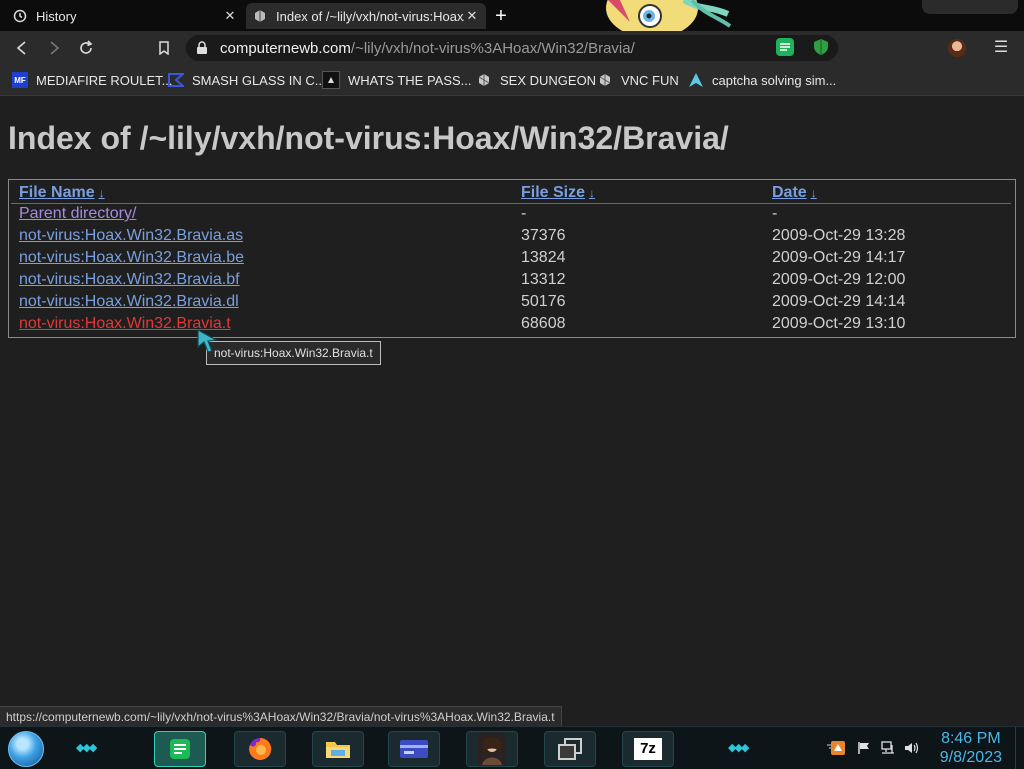 The height and width of the screenshot is (769, 1024). I want to click on portrait-app-icon, so click(492, 749).